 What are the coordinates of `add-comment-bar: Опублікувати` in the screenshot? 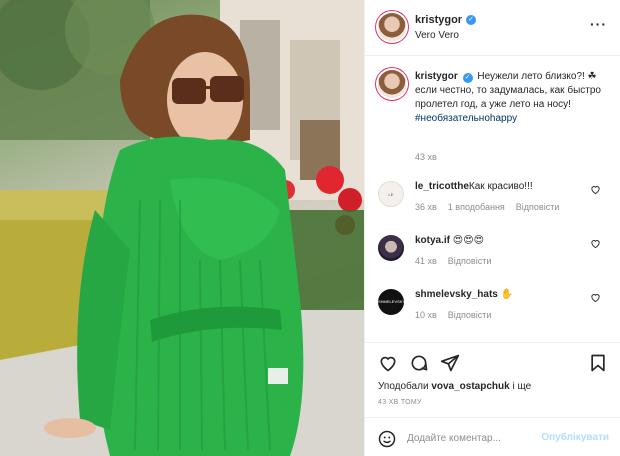 It's located at (492, 436).